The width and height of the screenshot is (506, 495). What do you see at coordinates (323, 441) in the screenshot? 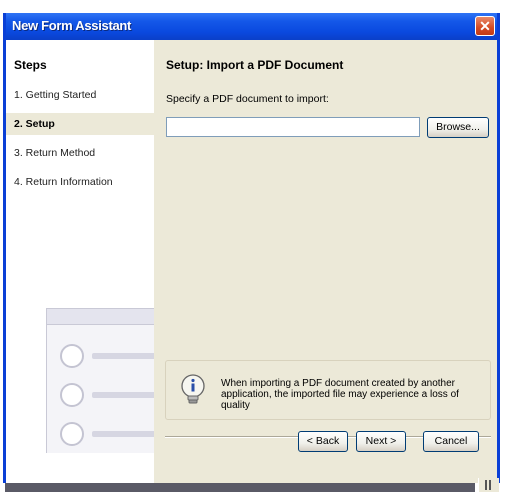
I see `back-button: < Back` at bounding box center [323, 441].